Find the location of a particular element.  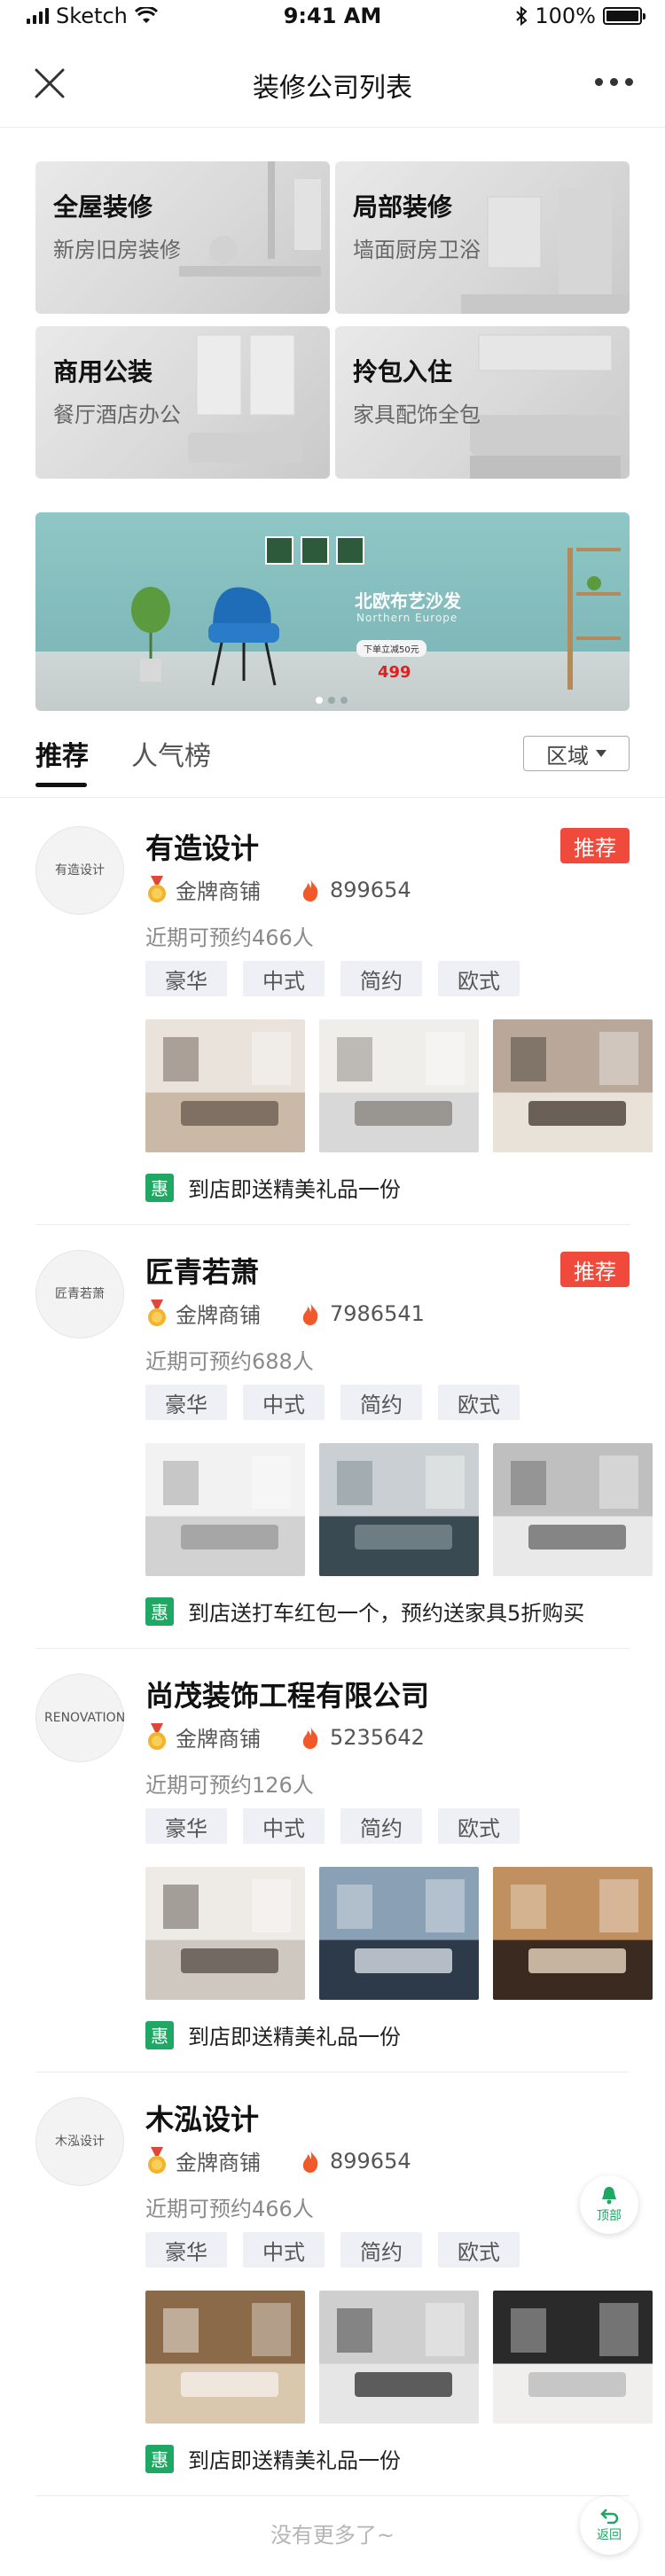

back-to-top-button: 顶部 is located at coordinates (609, 2204).